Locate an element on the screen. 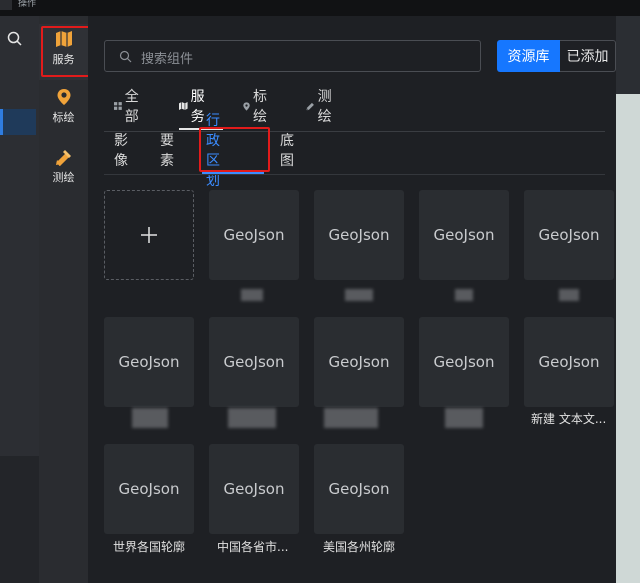  tab-all: 全部 is located at coordinates (128, 107).